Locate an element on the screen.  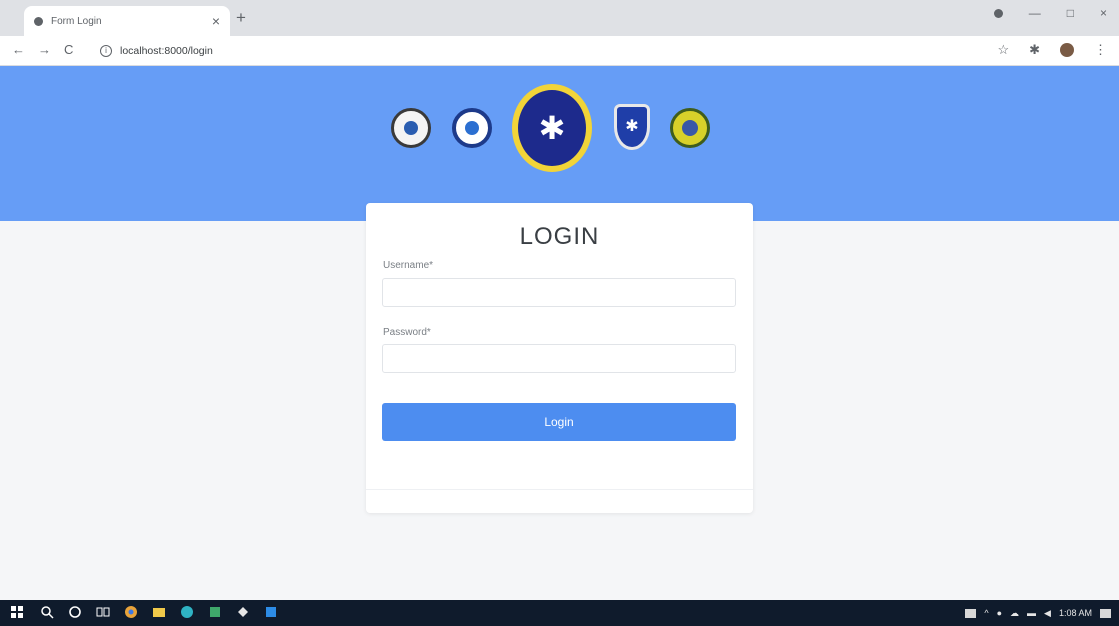
shield-star-icon: ✱ is located at coordinates (632, 126).